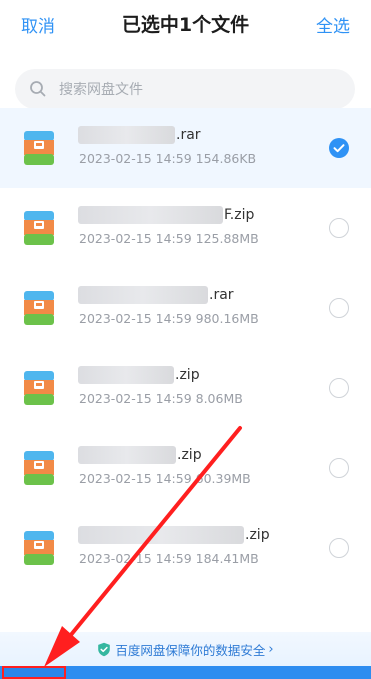  I want to click on file-meta: 2023-02-15 14:59 60.39MB, so click(165, 478).